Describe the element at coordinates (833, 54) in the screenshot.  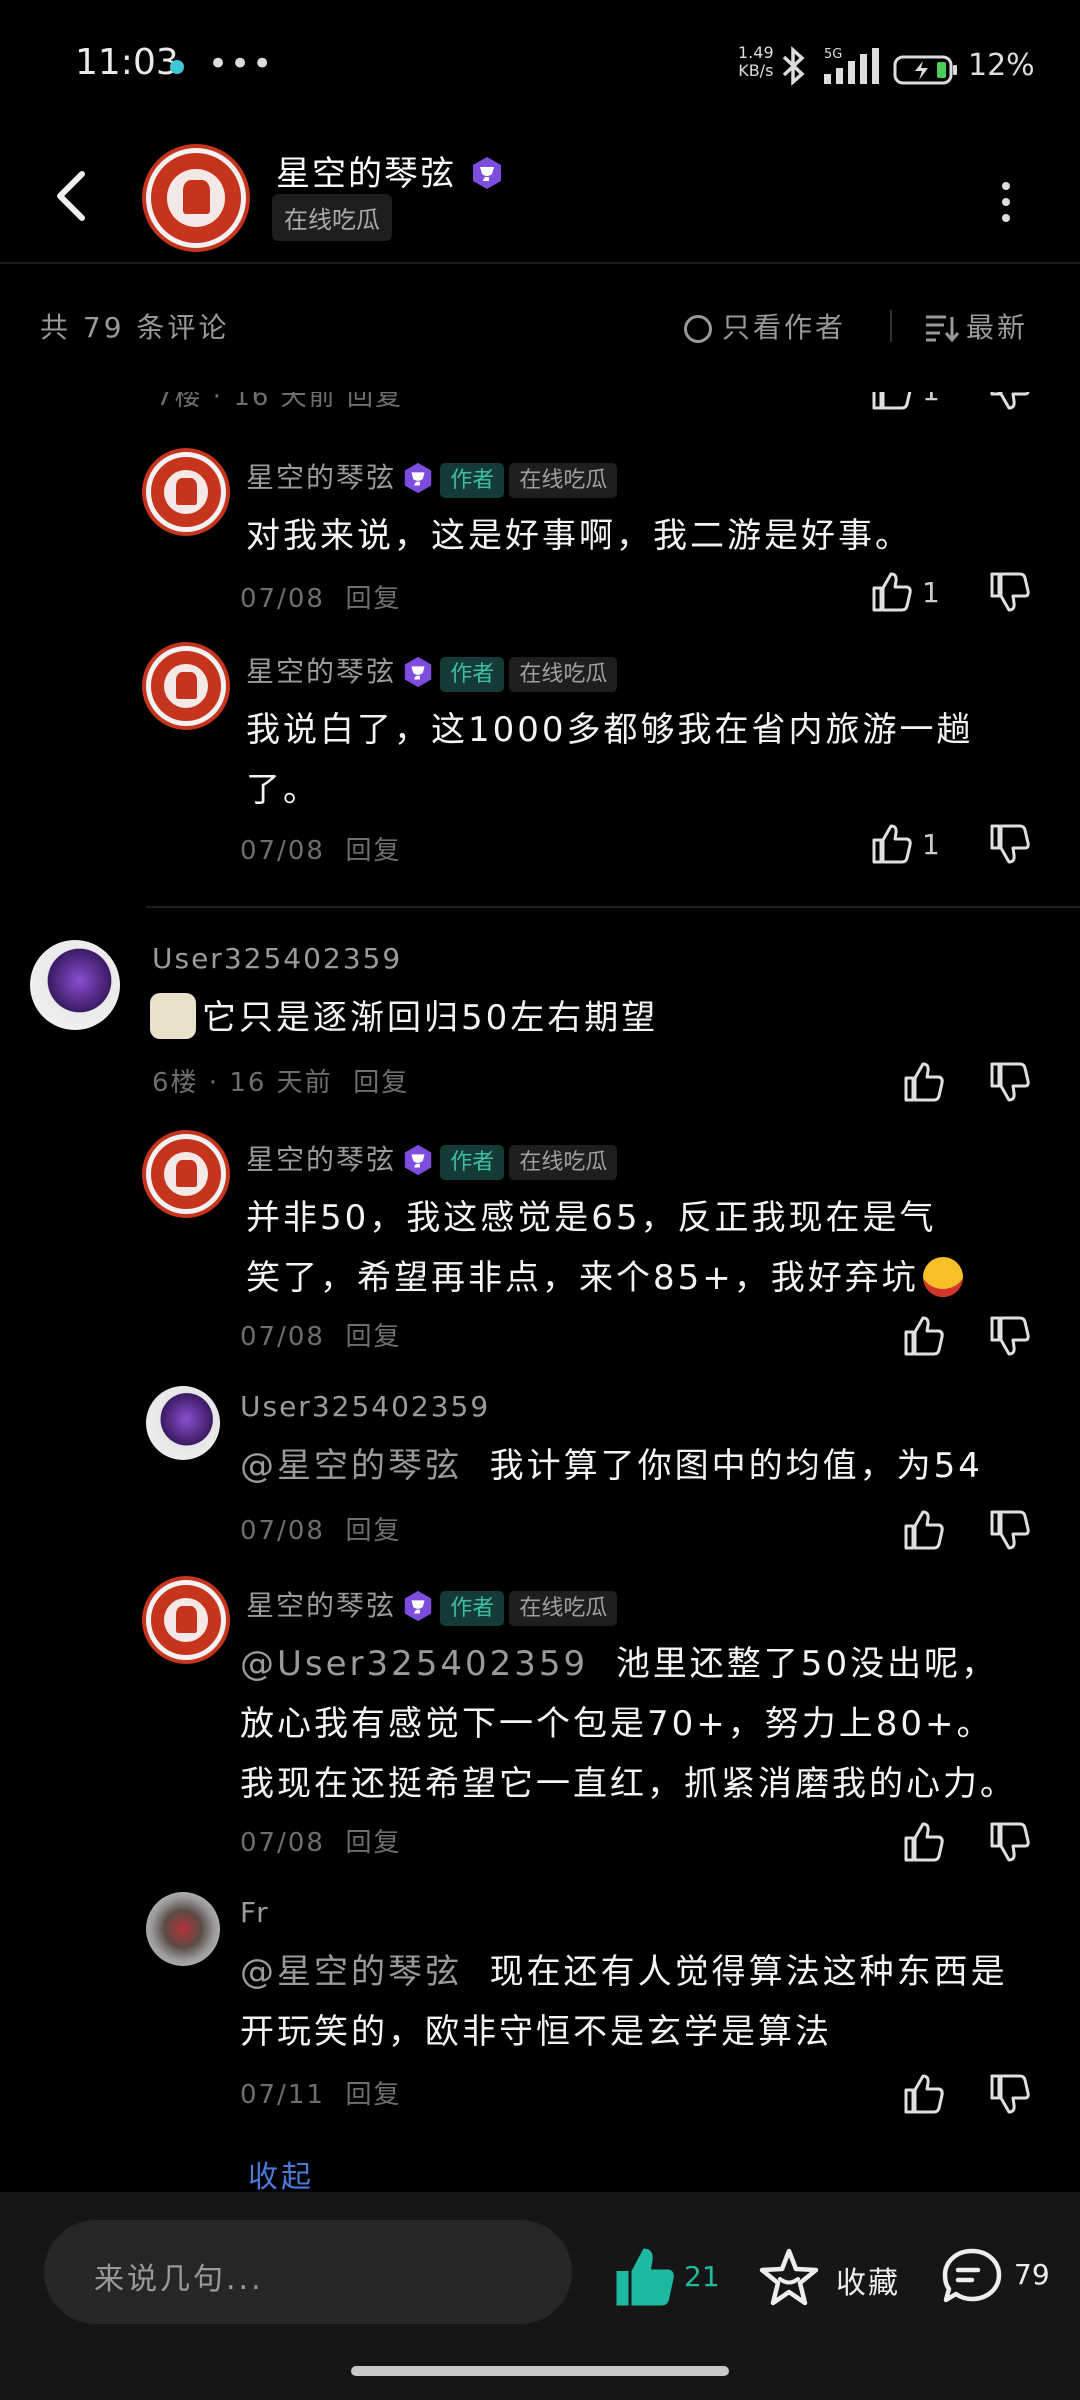
I see `svg-text: 5G` at that location.